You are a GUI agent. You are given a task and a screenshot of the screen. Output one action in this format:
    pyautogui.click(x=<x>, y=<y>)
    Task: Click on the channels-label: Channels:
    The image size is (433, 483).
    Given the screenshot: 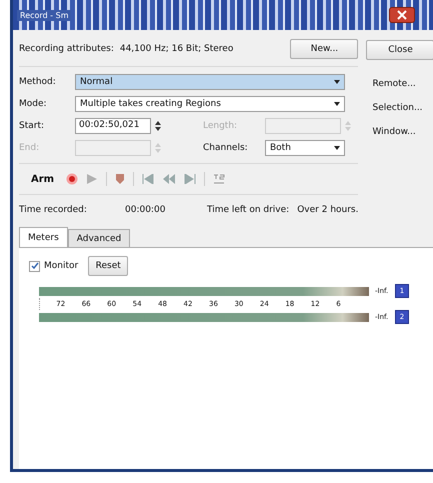 What is the action you would take?
    pyautogui.click(x=226, y=148)
    